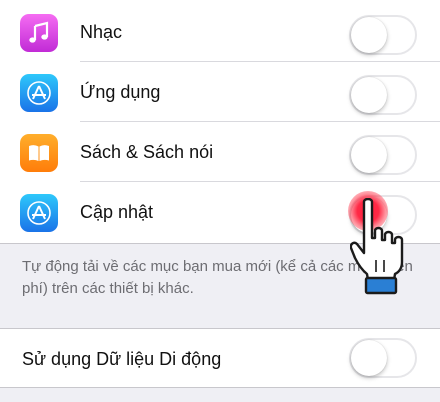 The image size is (440, 402). I want to click on settings-row-label: Sử dụng Dữ liệu Di động, so click(122, 359).